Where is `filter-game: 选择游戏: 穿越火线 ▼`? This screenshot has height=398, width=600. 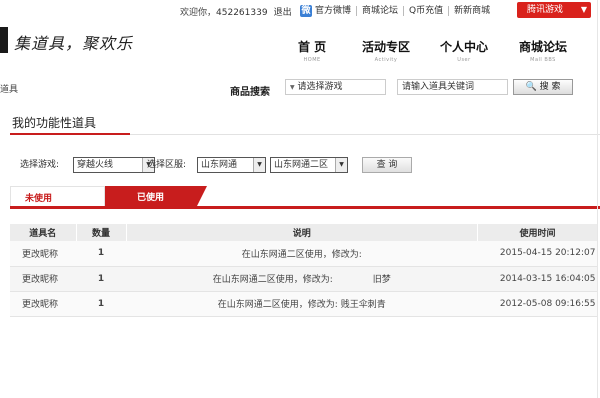 filter-game: 选择游戏: 穿越火线 ▼ is located at coordinates (87, 165).